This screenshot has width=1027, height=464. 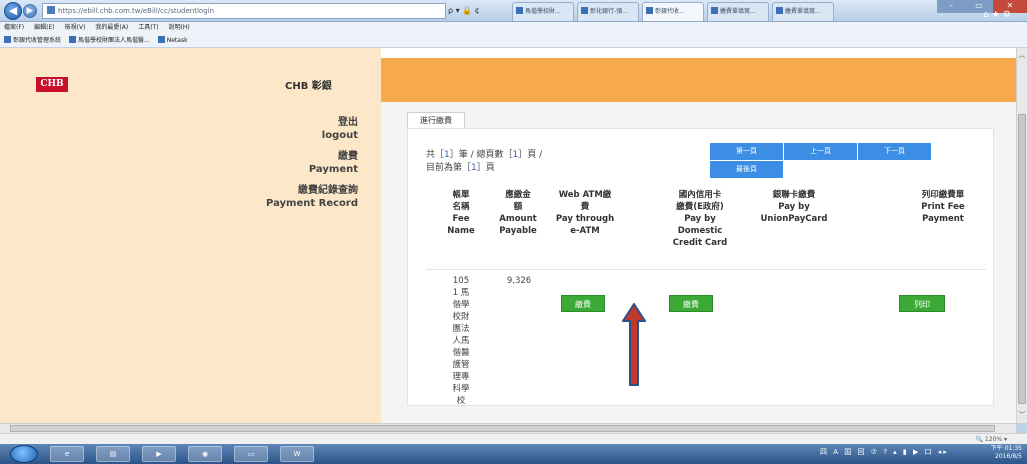 I want to click on scroll-down-icon: ﹀, so click(x=1022, y=415).